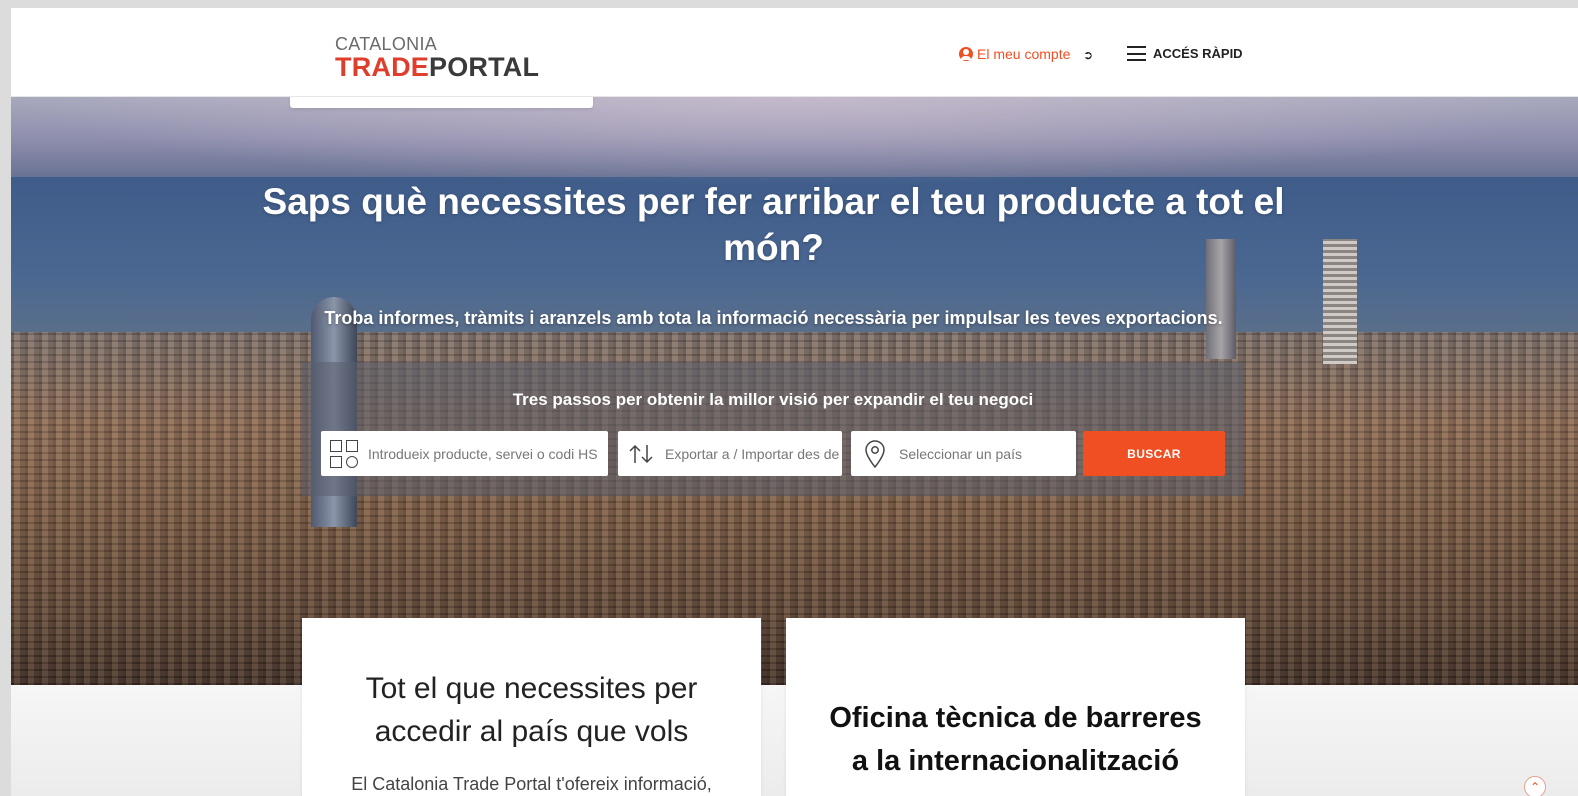  I want to click on account-label: El meu compte, so click(1024, 54).